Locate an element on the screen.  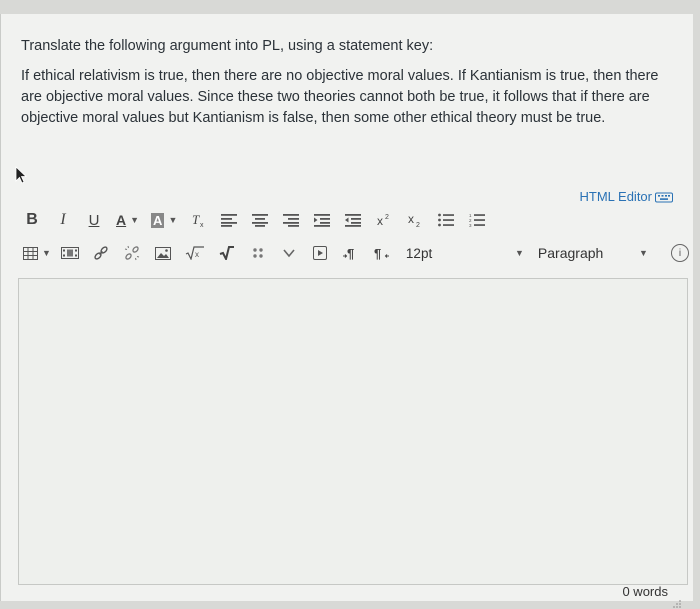
html-editor-label: HTML Editor is located at coordinates (615, 196).